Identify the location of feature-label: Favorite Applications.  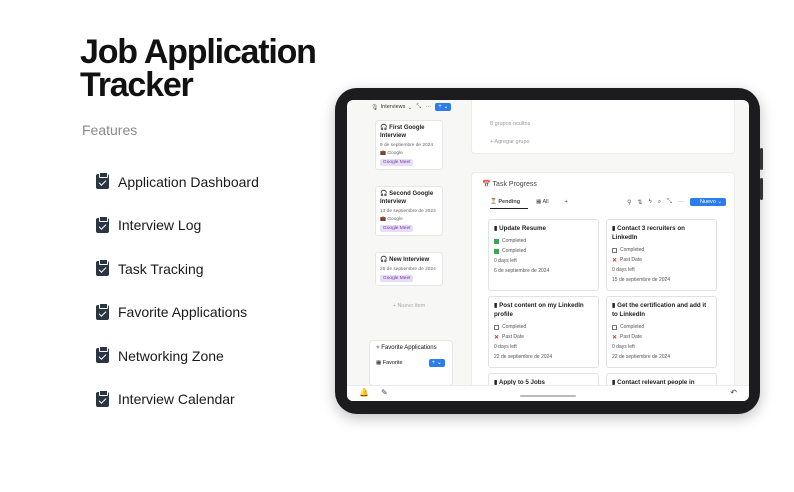
(183, 312).